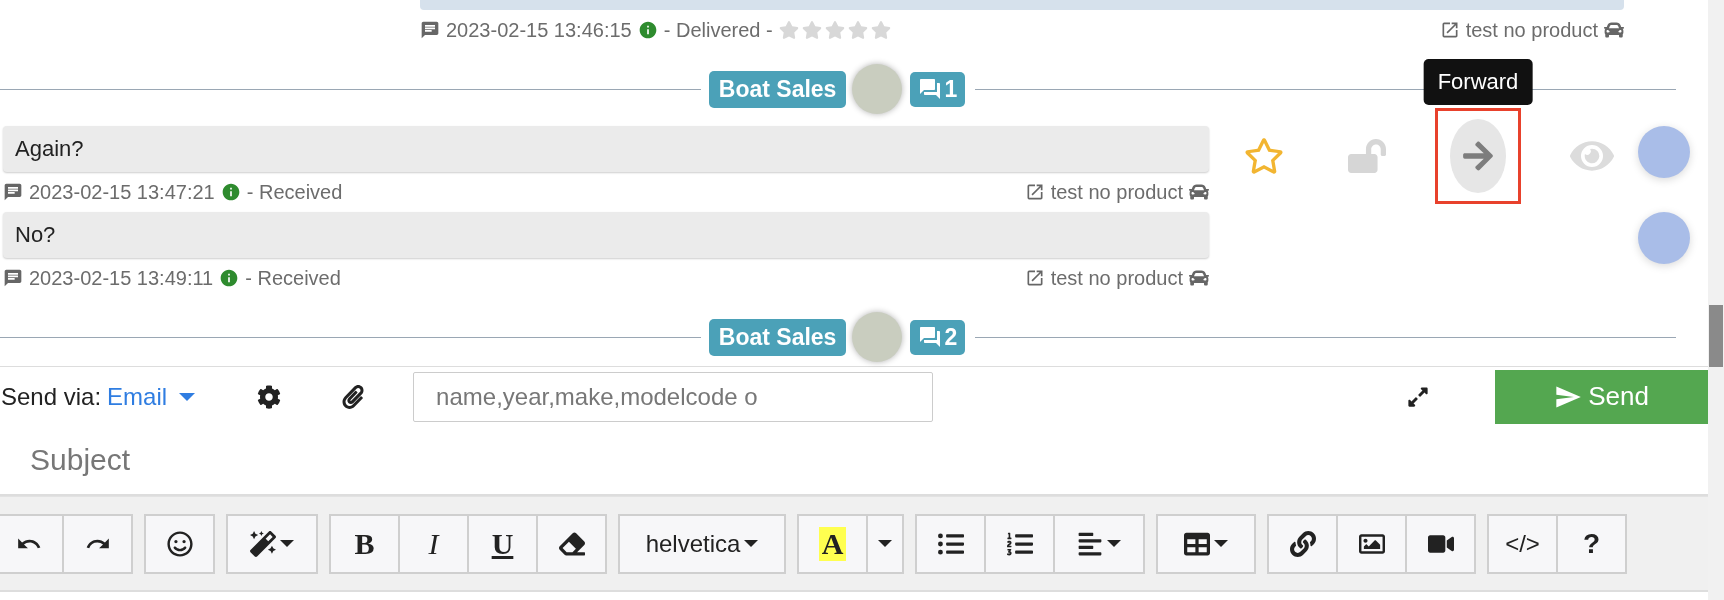  I want to click on bold-button: B, so click(364, 543).